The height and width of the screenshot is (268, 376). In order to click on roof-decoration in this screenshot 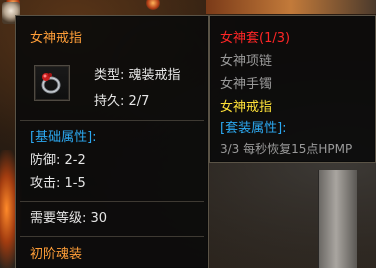, I will do `click(291, 7)`.